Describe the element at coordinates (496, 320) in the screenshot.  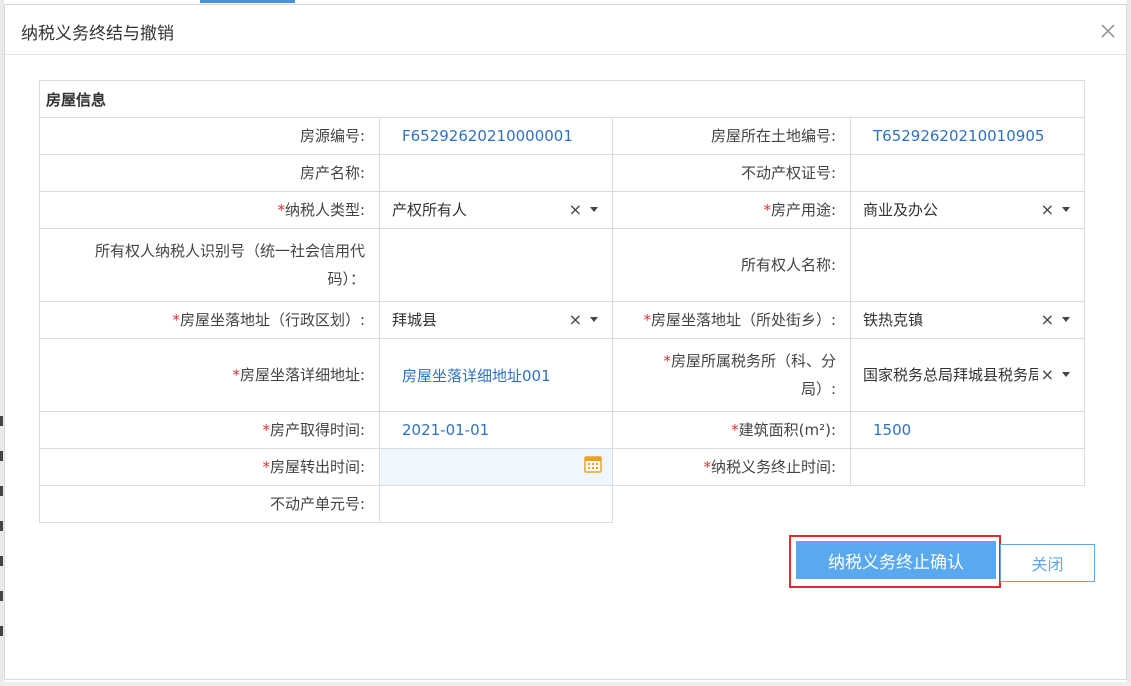
I see `address-district-select: 拜城县 ×` at that location.